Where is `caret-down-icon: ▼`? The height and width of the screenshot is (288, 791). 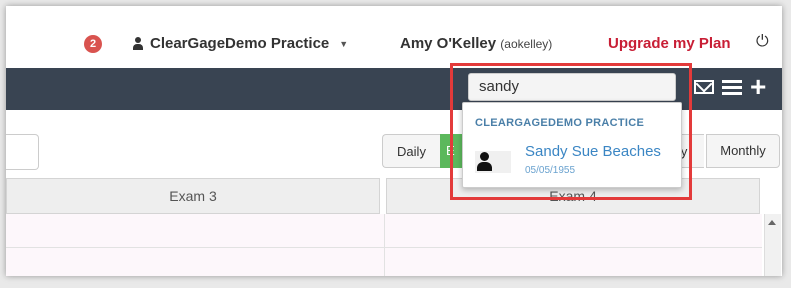 caret-down-icon: ▼ is located at coordinates (344, 43).